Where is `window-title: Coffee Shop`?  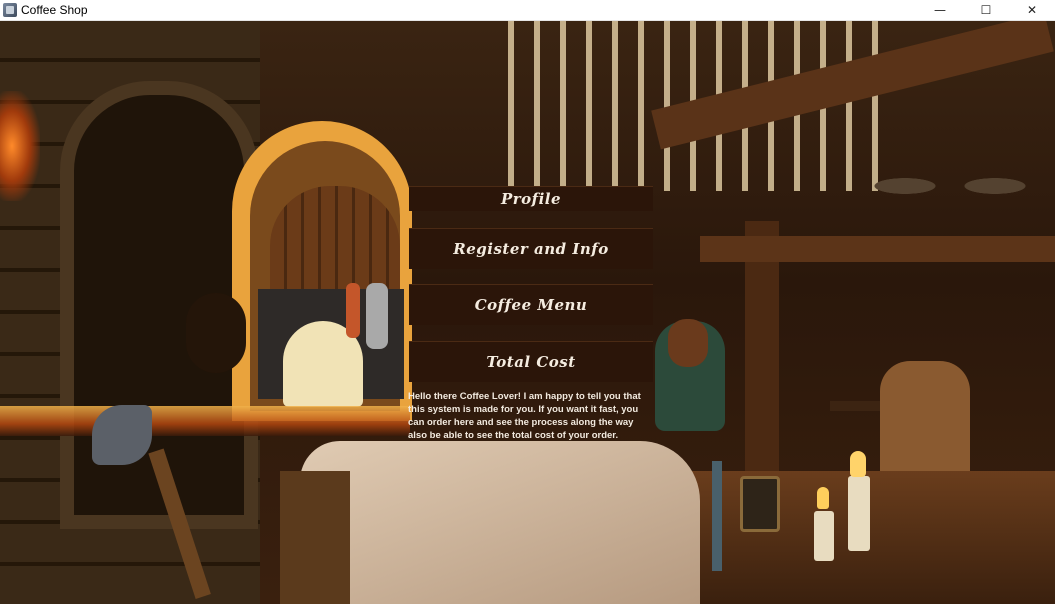
window-title: Coffee Shop is located at coordinates (54, 10).